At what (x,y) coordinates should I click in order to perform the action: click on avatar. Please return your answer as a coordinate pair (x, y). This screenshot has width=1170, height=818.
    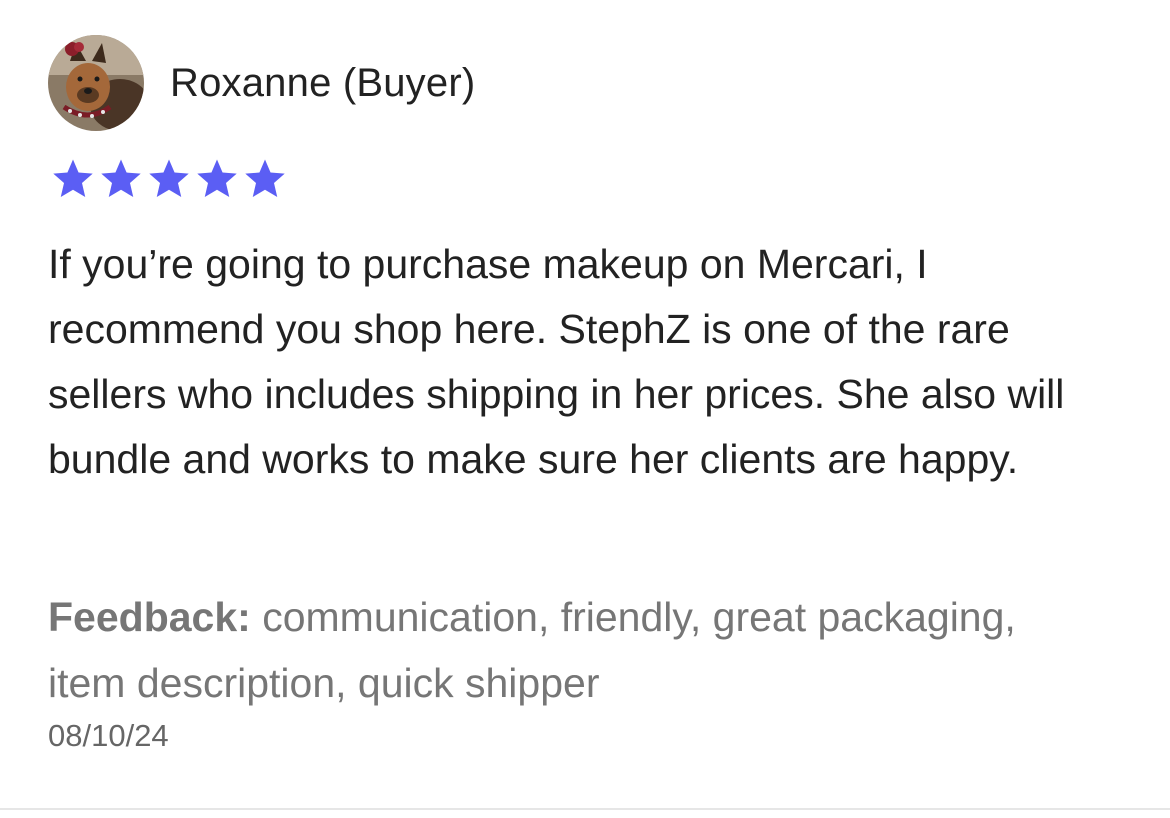
    Looking at the image, I should click on (96, 83).